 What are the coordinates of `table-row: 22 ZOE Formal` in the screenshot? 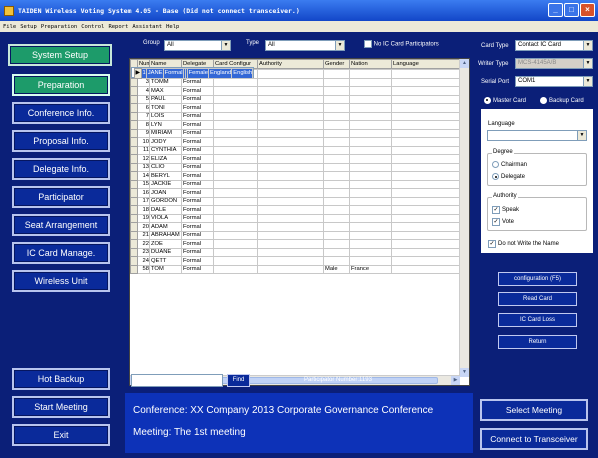 It's located at (295, 244).